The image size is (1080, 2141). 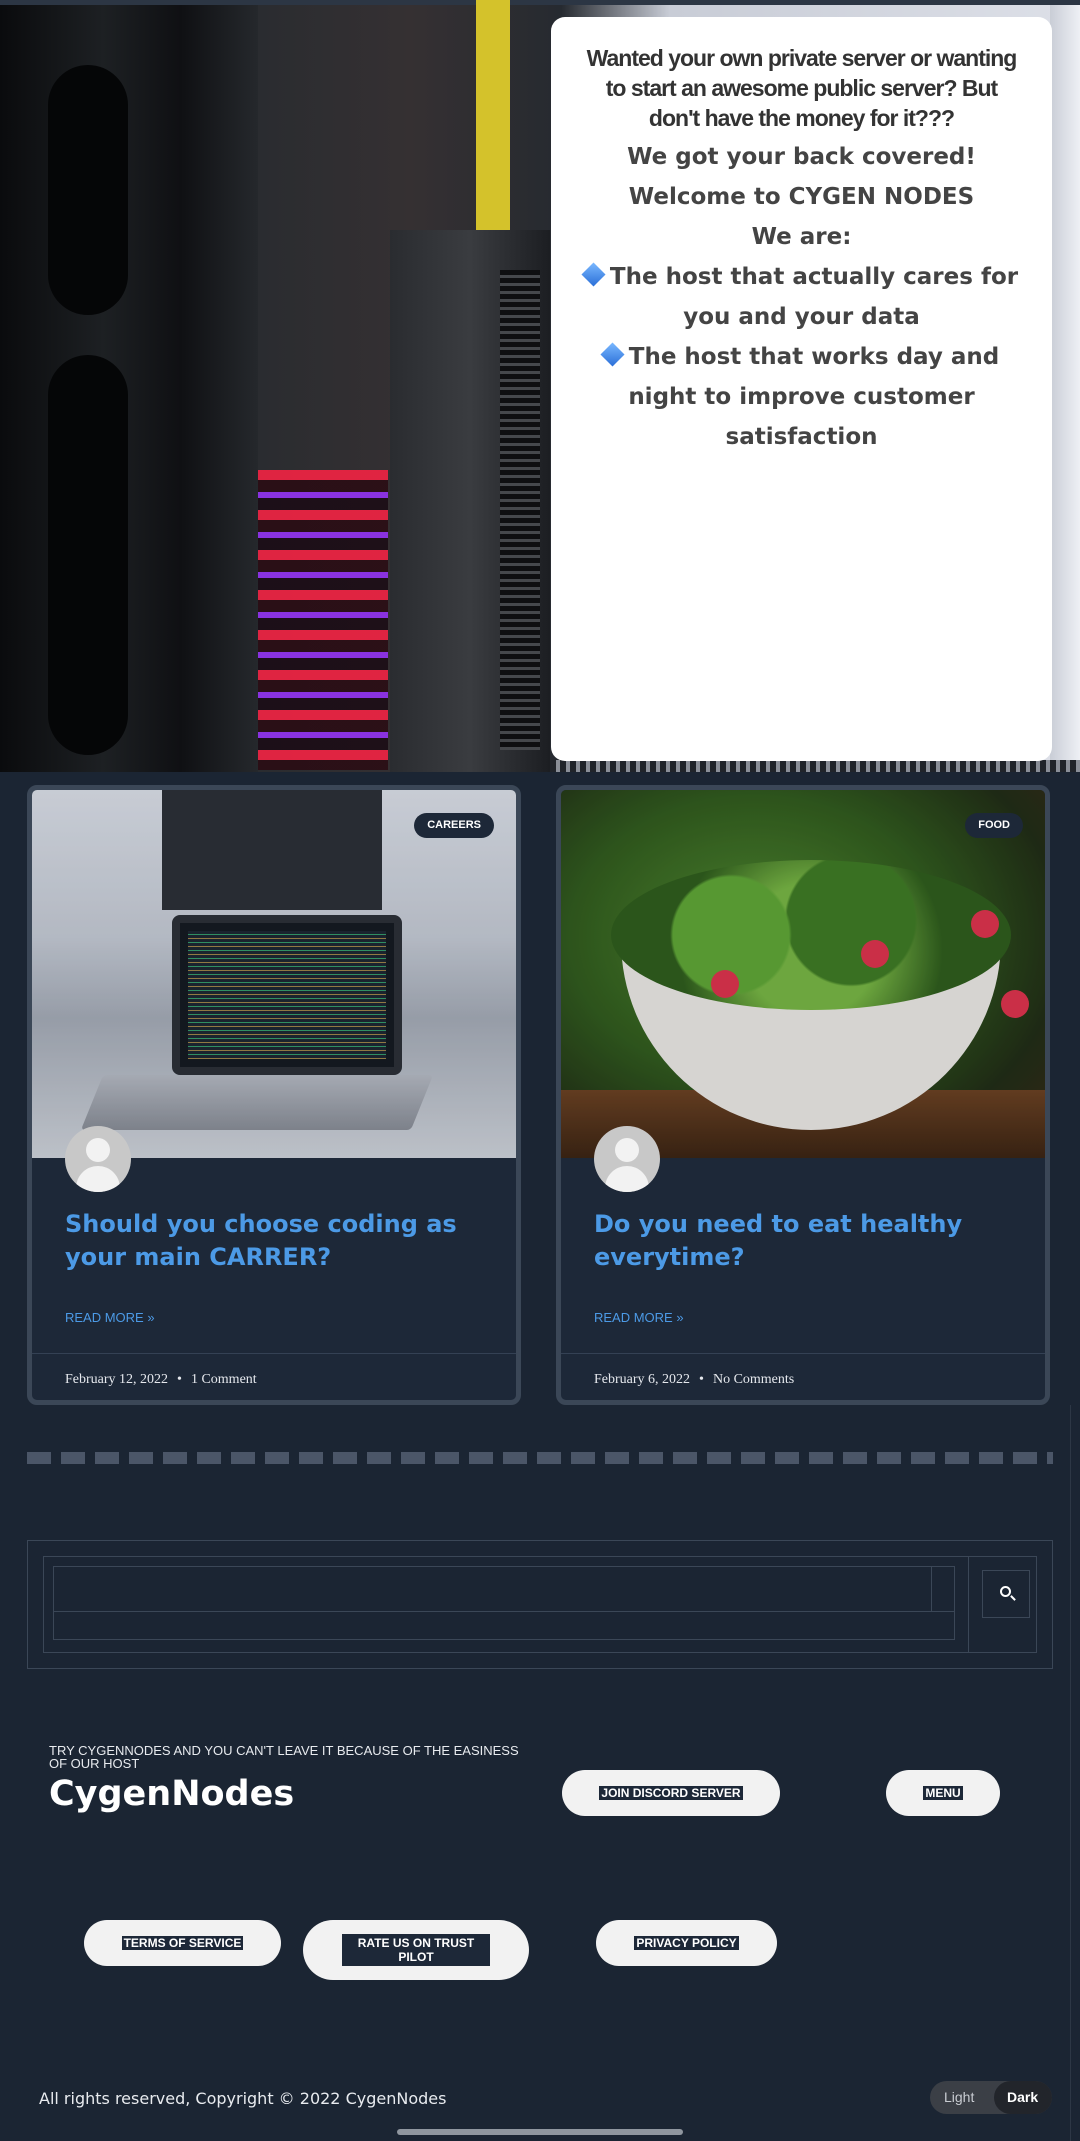 I want to click on privacy-policy-button: PRIVACY POLICY, so click(x=686, y=1943).